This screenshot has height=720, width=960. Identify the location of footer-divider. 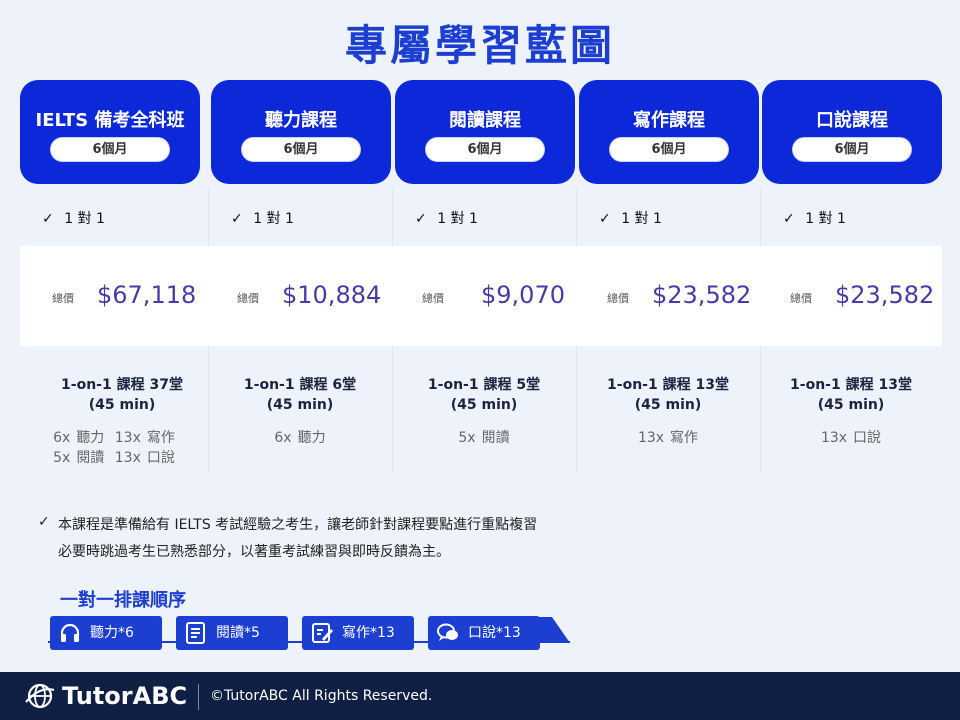
(198, 697).